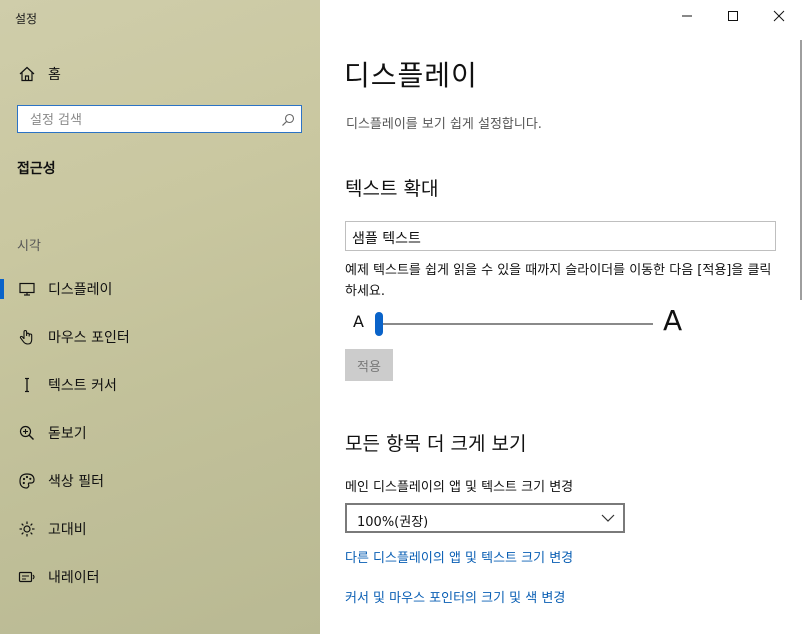 Image resolution: width=802 pixels, height=634 pixels. What do you see at coordinates (89, 338) in the screenshot?
I see `sidebar-item-label: 마우스 포인터` at bounding box center [89, 338].